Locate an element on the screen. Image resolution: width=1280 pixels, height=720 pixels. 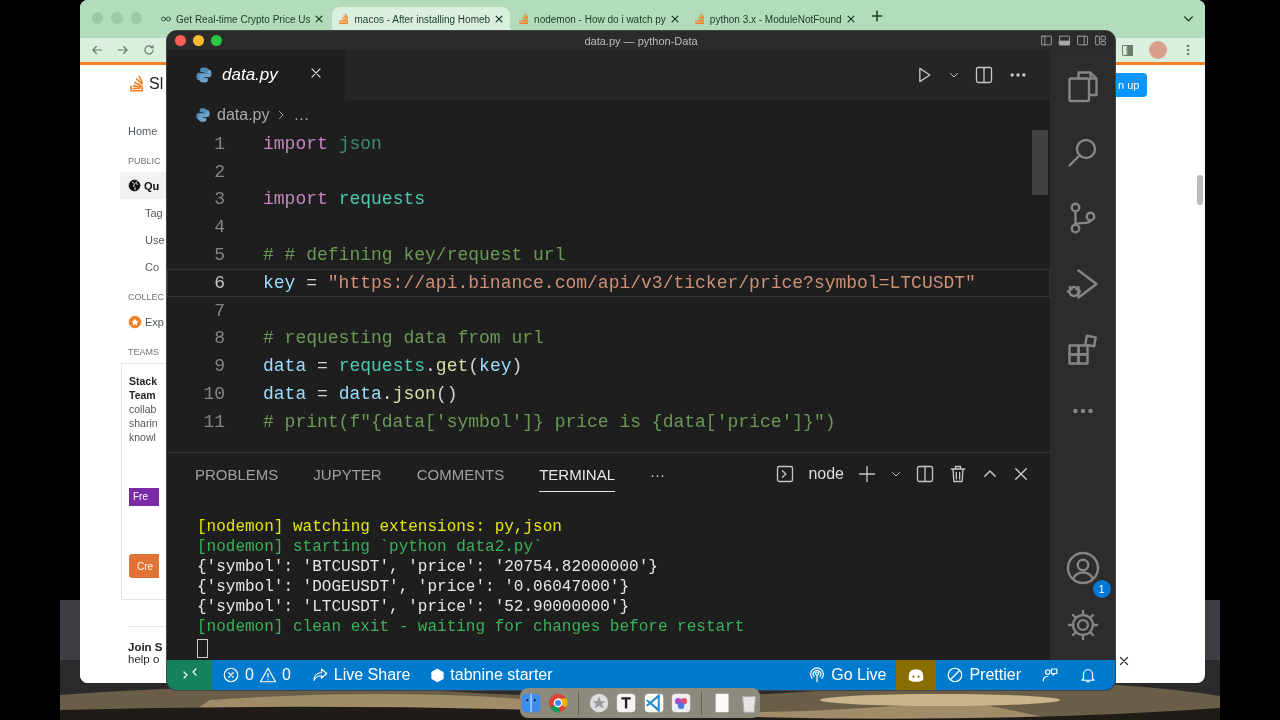
breadcrumb-item: data.py is located at coordinates (243, 115).